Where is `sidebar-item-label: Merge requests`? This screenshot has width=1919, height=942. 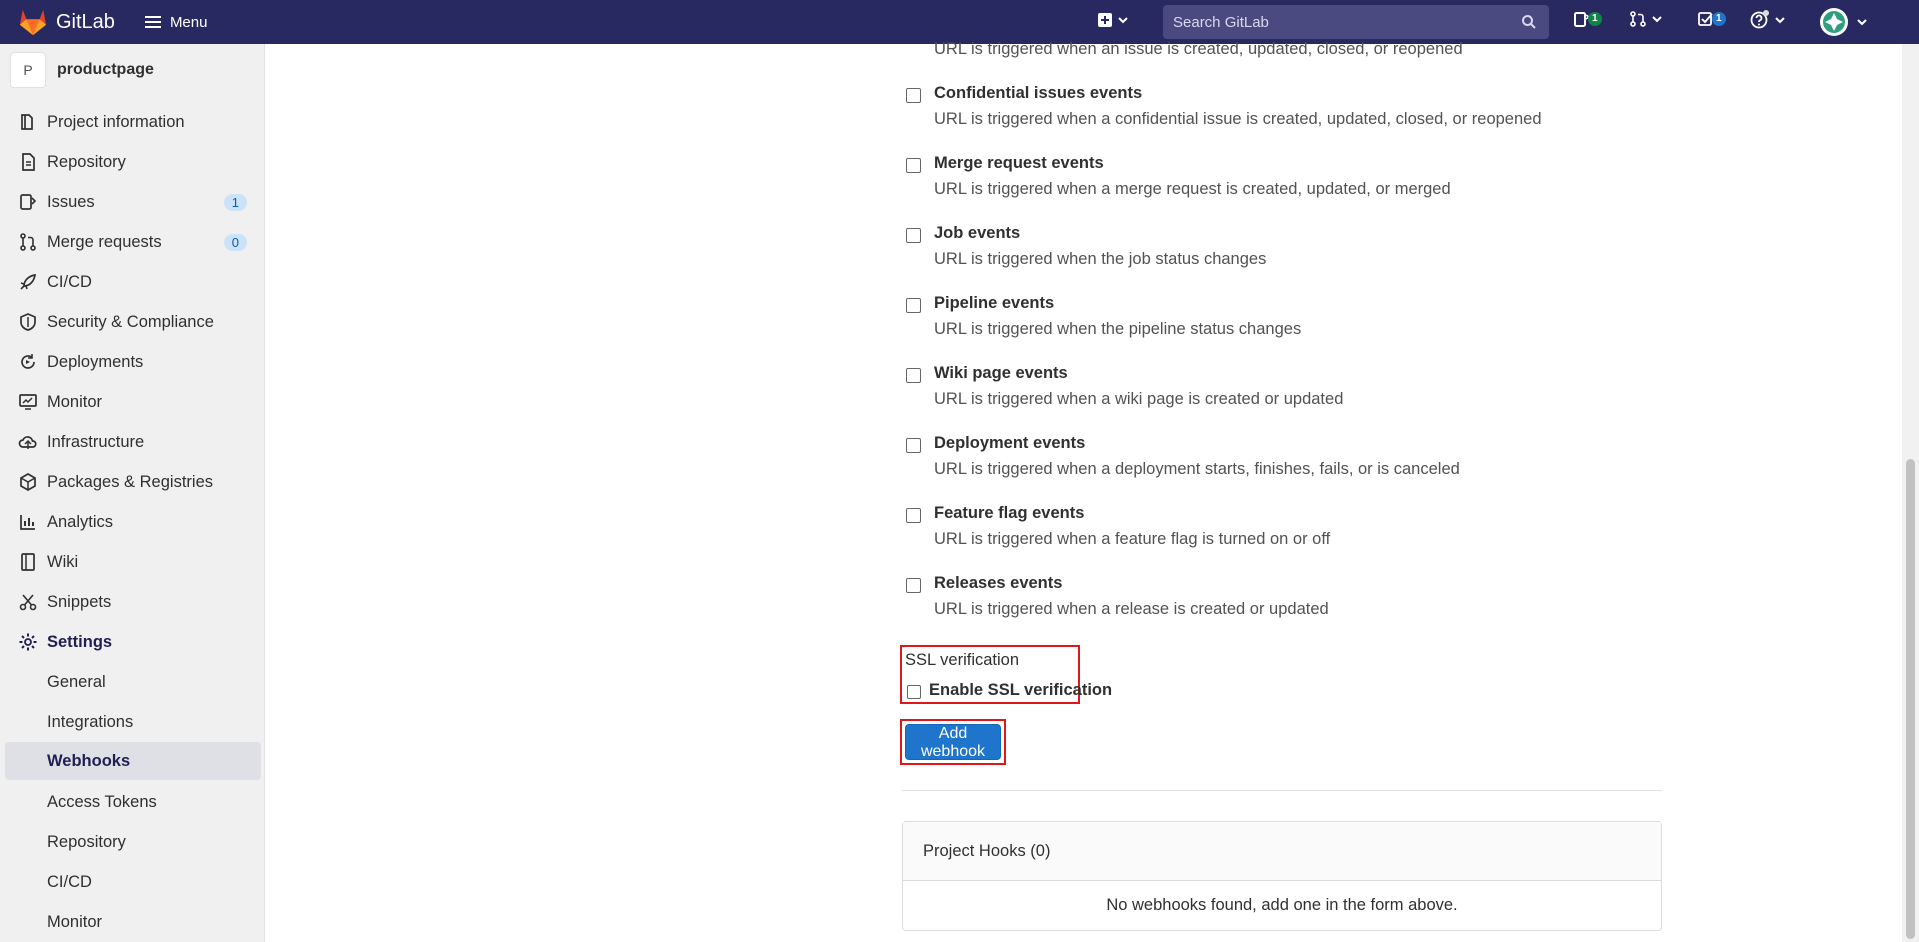
sidebar-item-label: Merge requests is located at coordinates (104, 241).